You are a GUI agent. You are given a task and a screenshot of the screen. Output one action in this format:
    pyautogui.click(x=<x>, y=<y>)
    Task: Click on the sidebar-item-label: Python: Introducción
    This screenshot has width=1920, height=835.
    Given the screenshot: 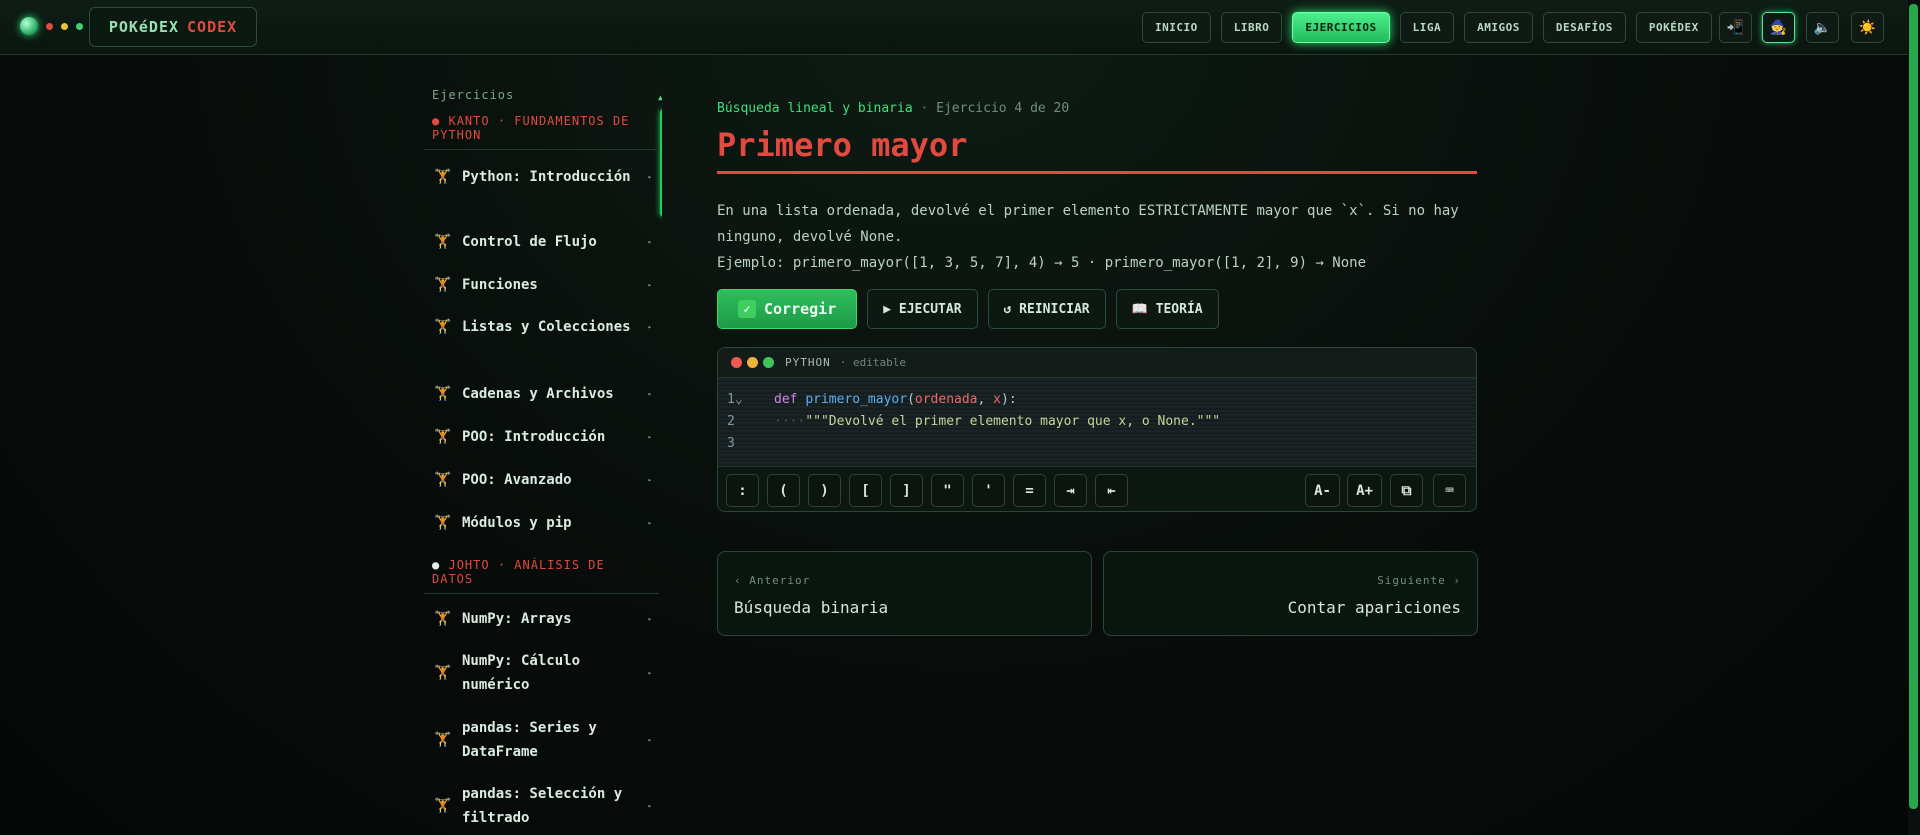 What is the action you would take?
    pyautogui.click(x=546, y=177)
    